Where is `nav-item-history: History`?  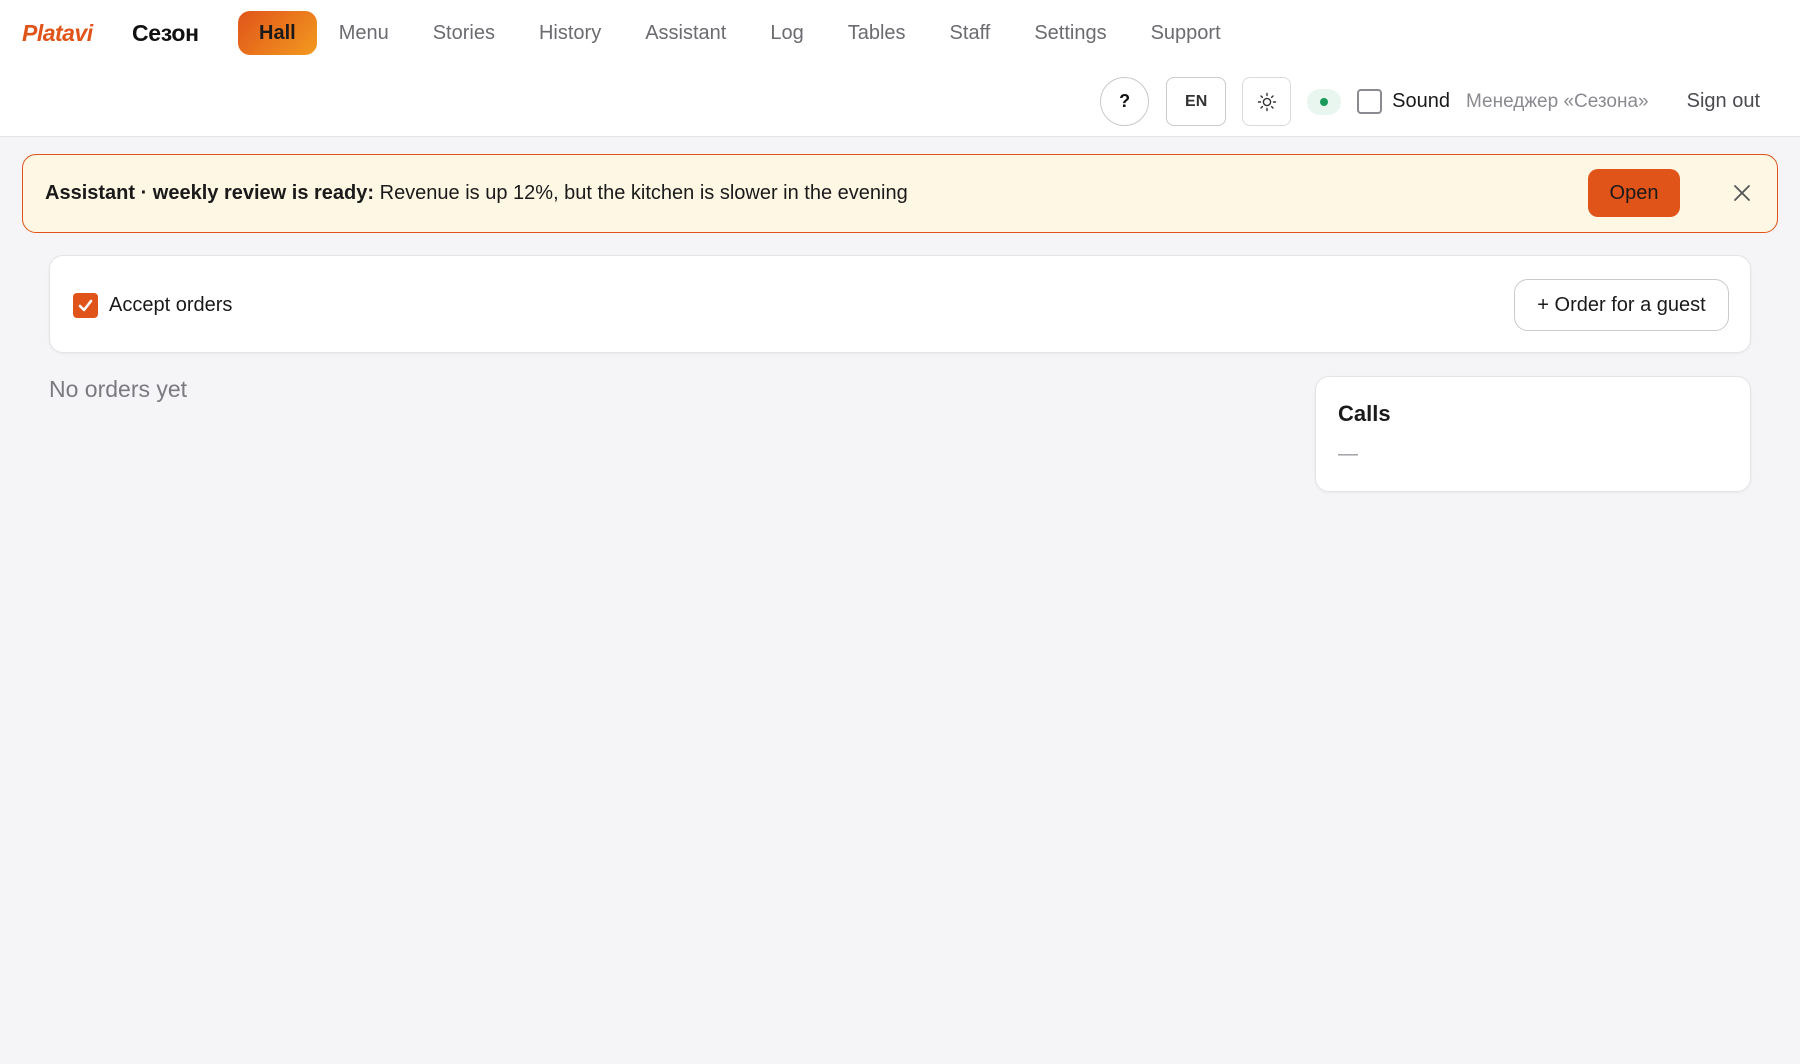 nav-item-history: History is located at coordinates (570, 33).